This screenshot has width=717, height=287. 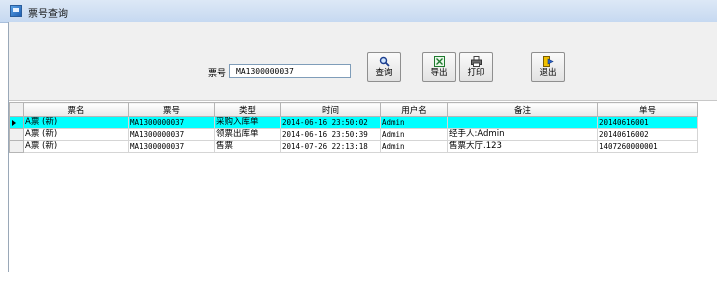 What do you see at coordinates (330, 146) in the screenshot?
I see `table-cell: 2014-07-26 22:13:18` at bounding box center [330, 146].